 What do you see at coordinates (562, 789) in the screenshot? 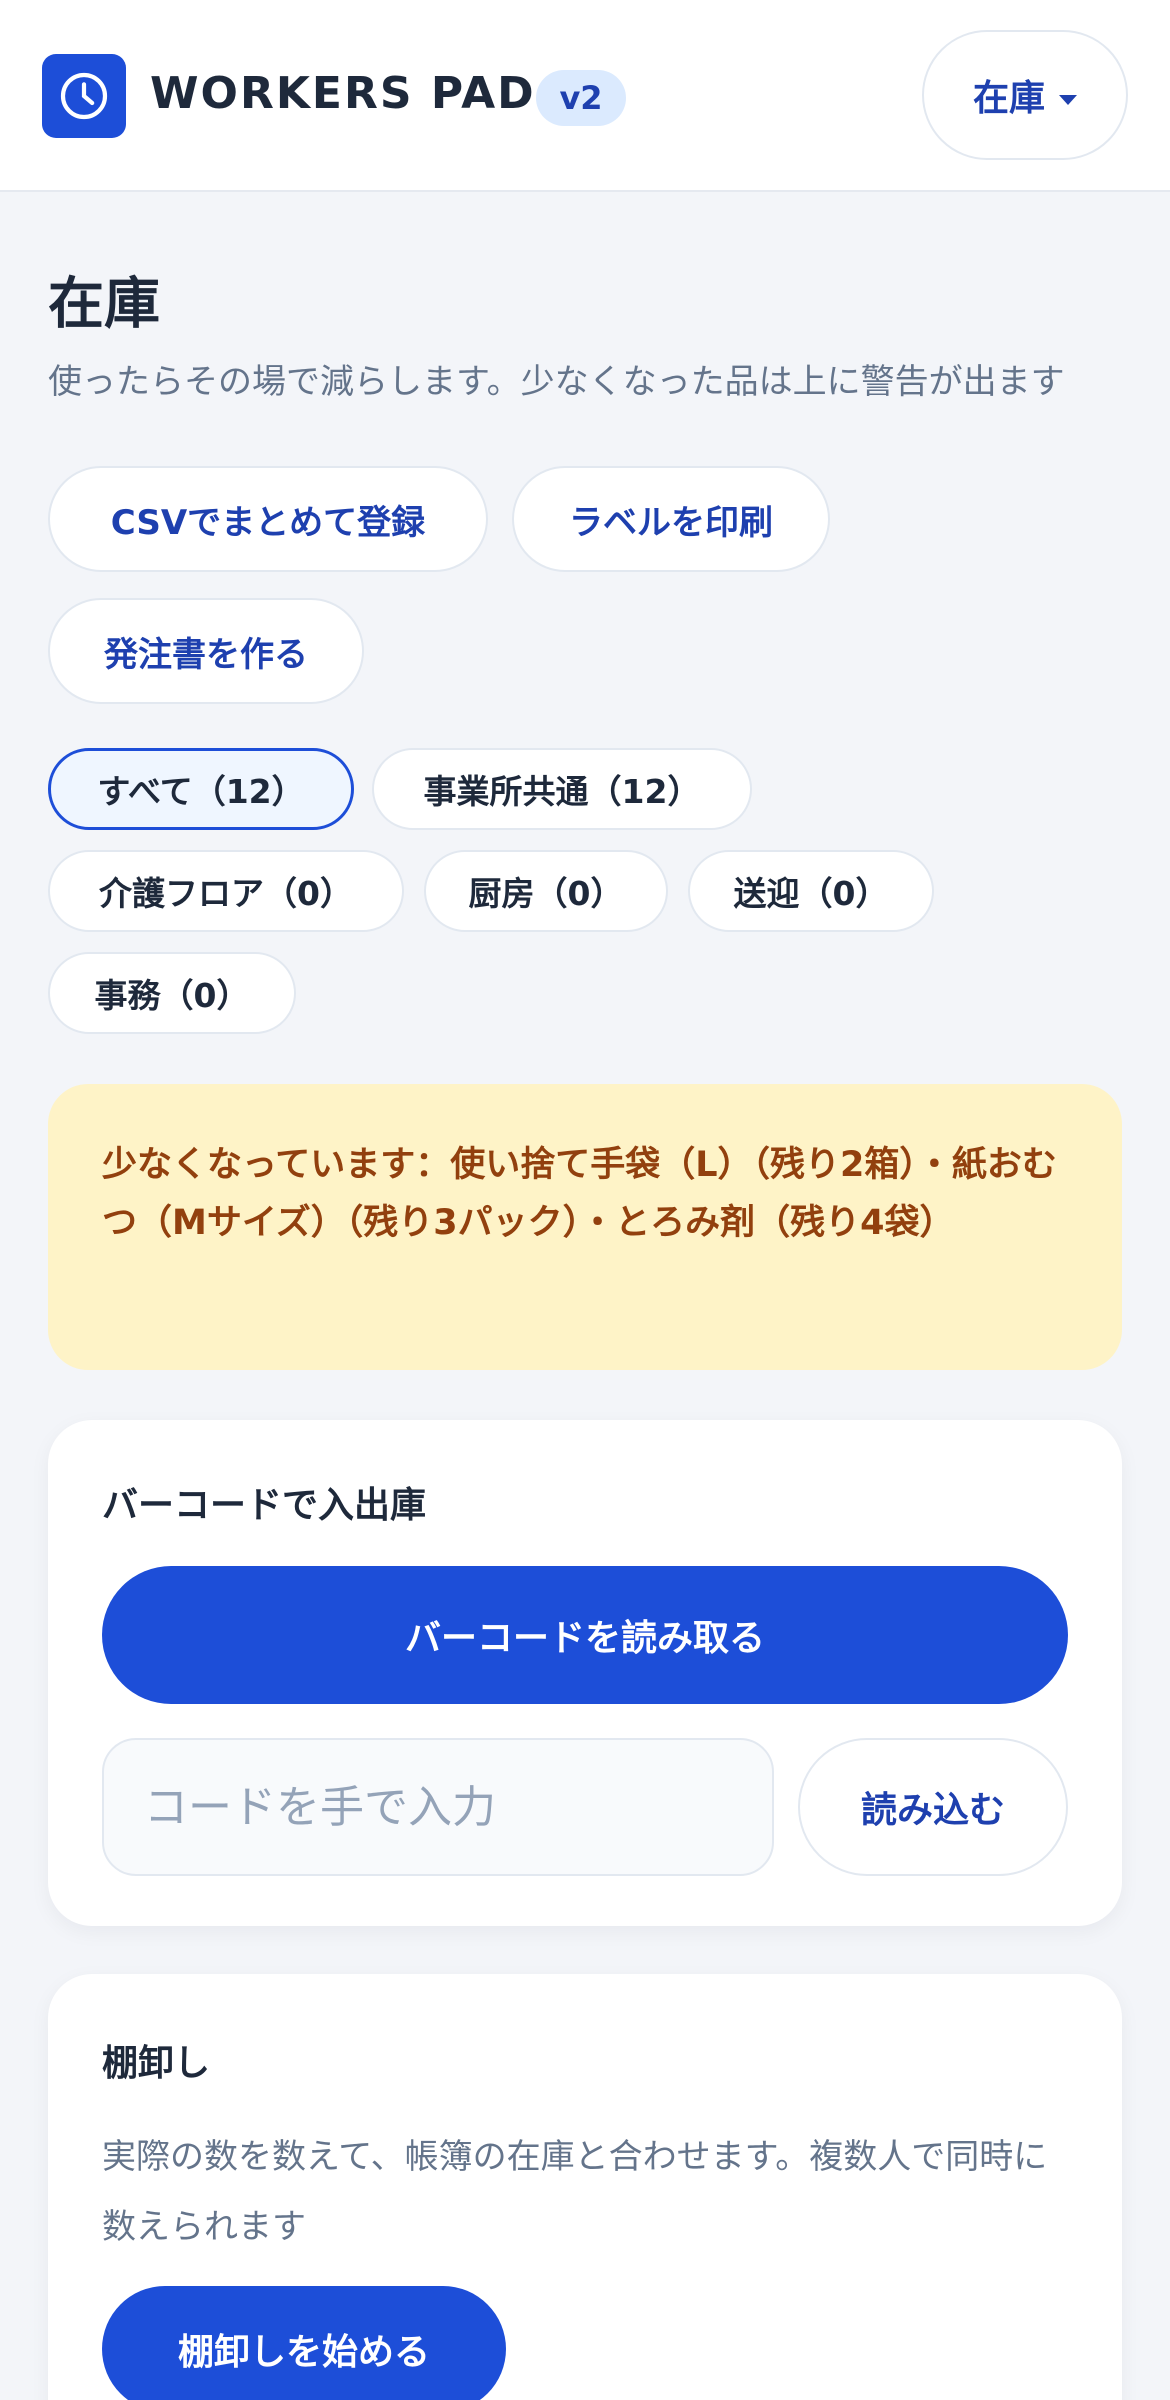
I see `filter-shared: 事業所共通（12）` at bounding box center [562, 789].